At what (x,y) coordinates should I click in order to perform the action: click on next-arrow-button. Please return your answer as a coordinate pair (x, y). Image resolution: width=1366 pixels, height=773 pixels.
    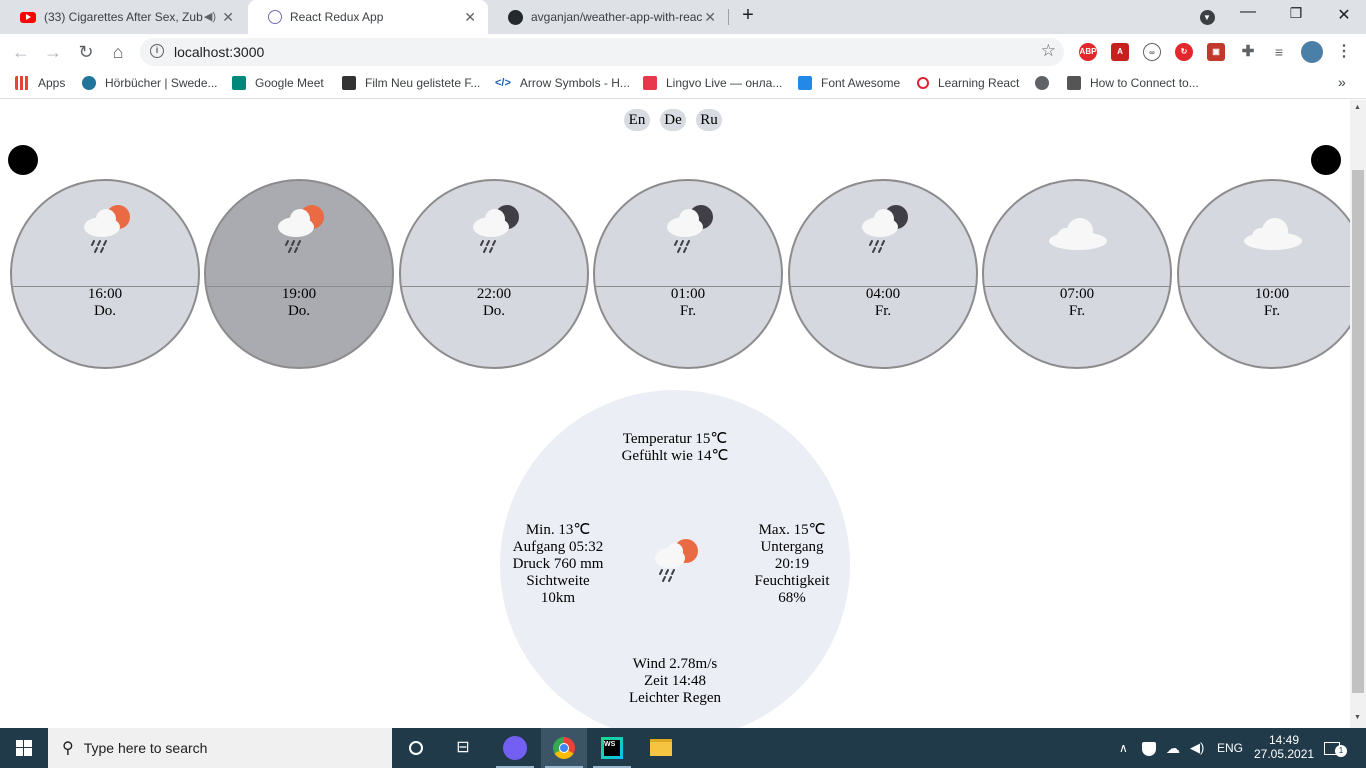
    Looking at the image, I should click on (1326, 160).